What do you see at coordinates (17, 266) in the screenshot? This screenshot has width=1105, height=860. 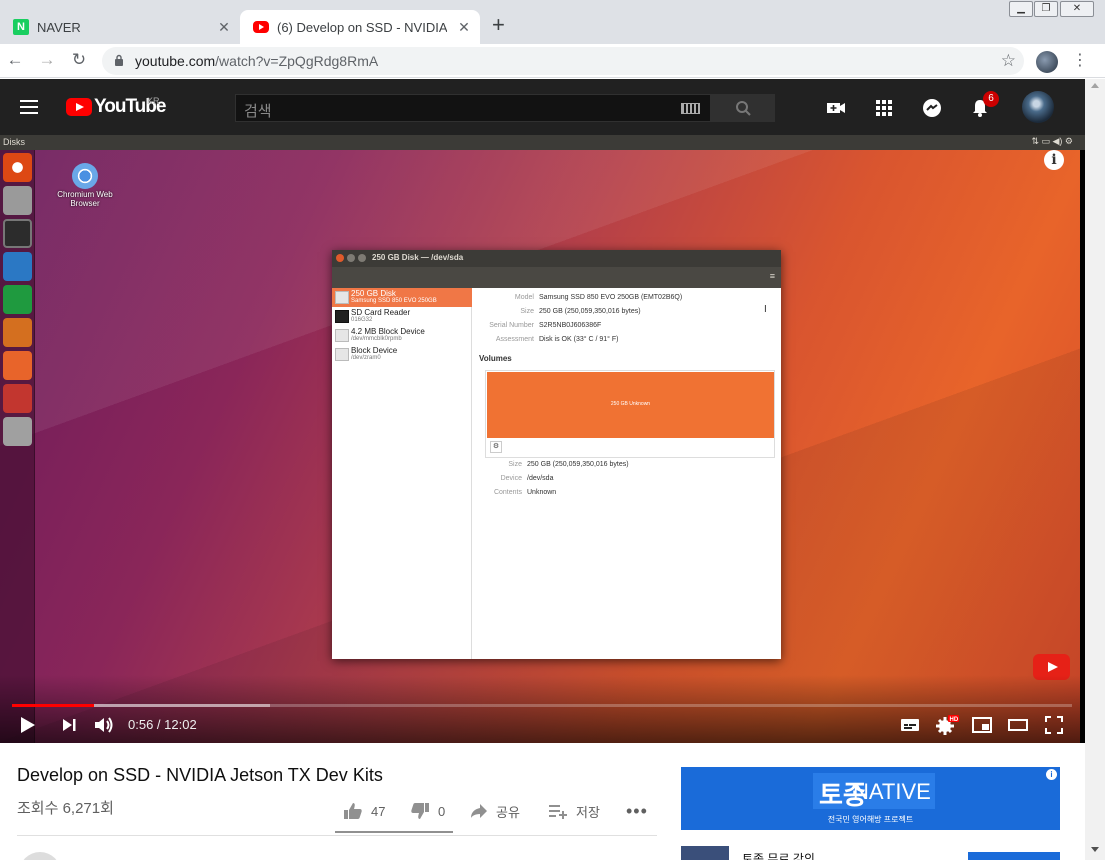 I see `writer-icon` at bounding box center [17, 266].